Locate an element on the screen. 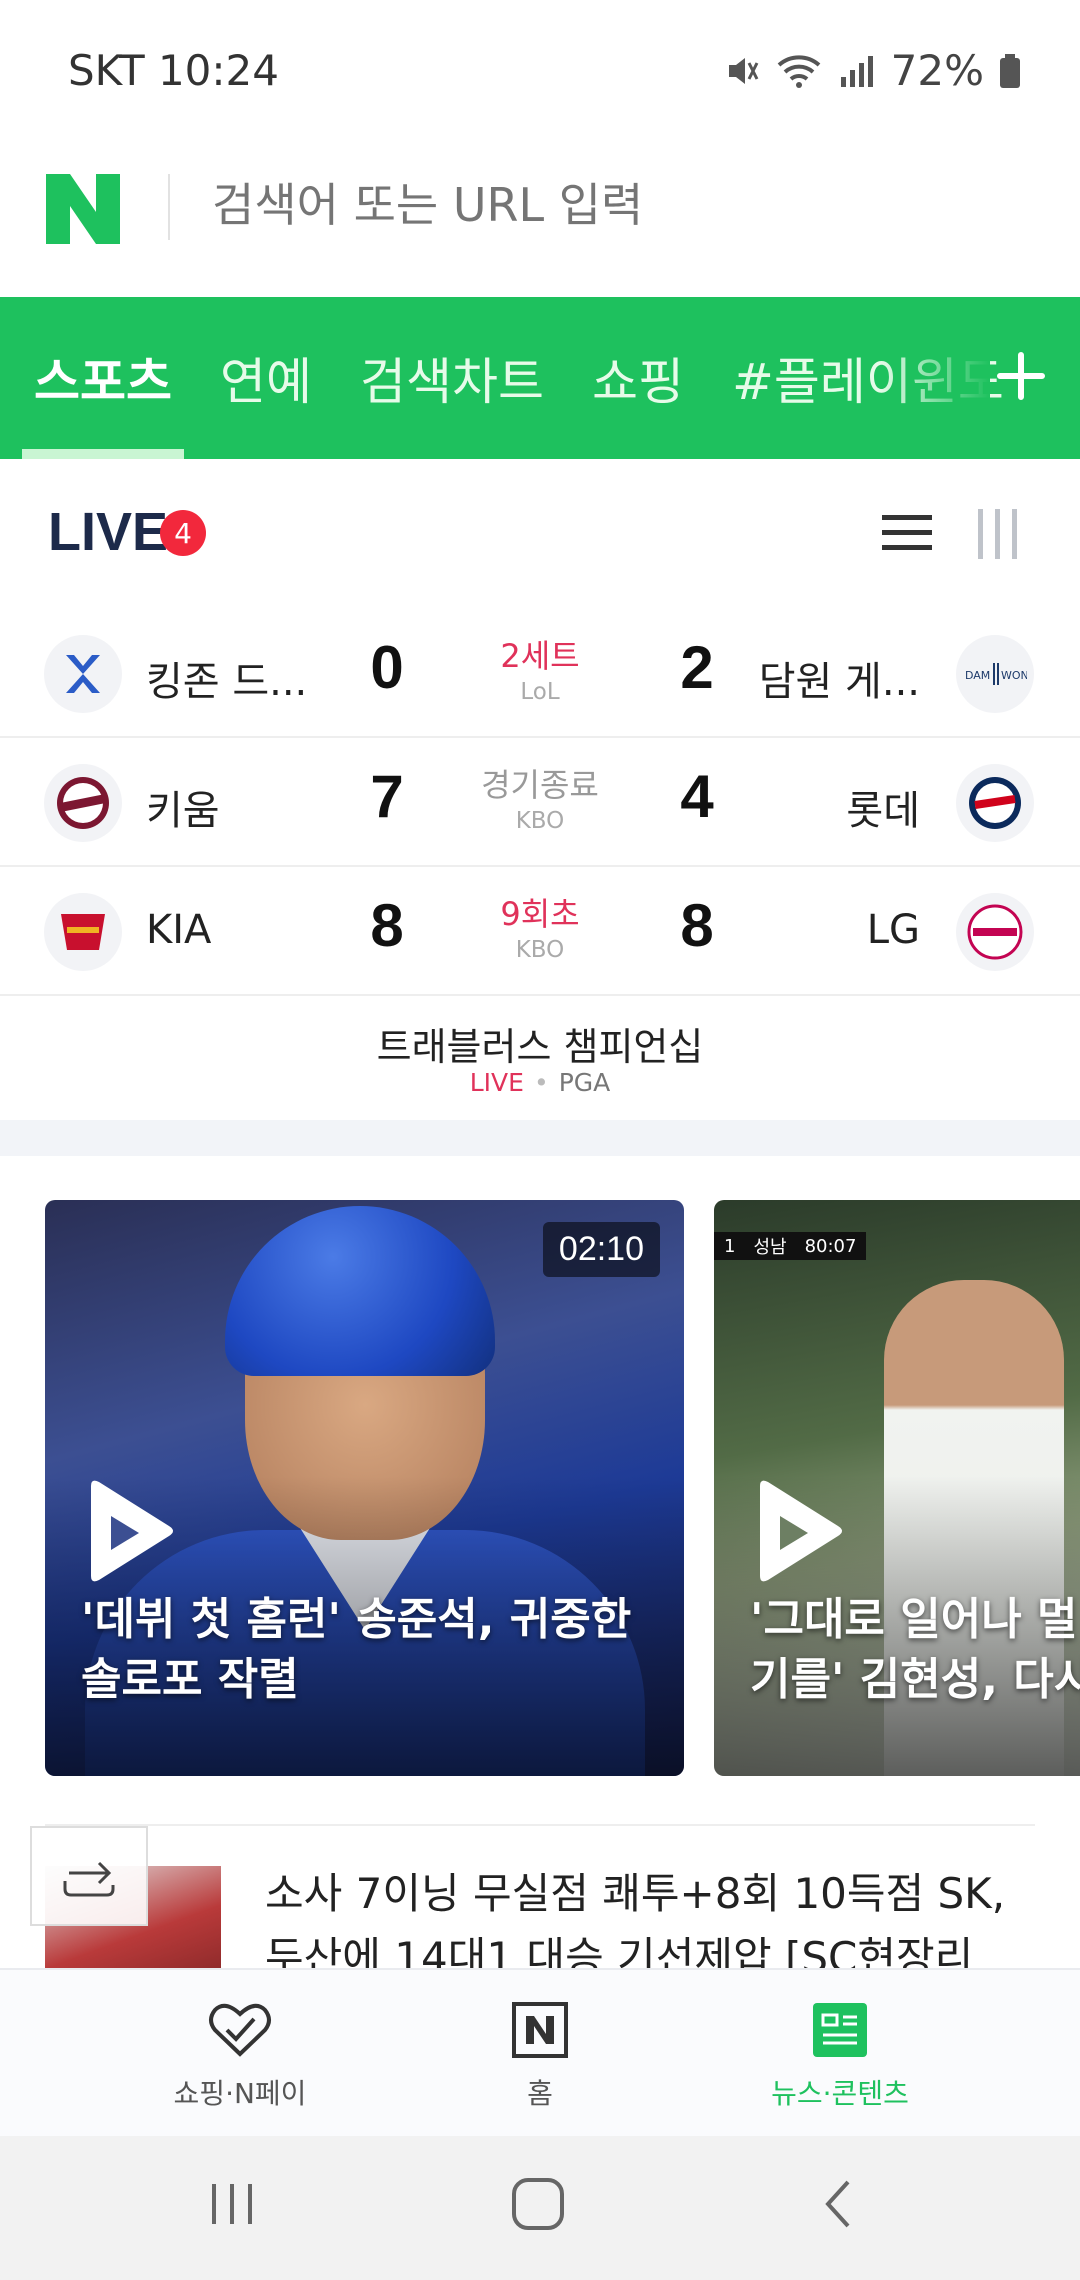  golf-live-label: LIVE is located at coordinates (496, 1082).